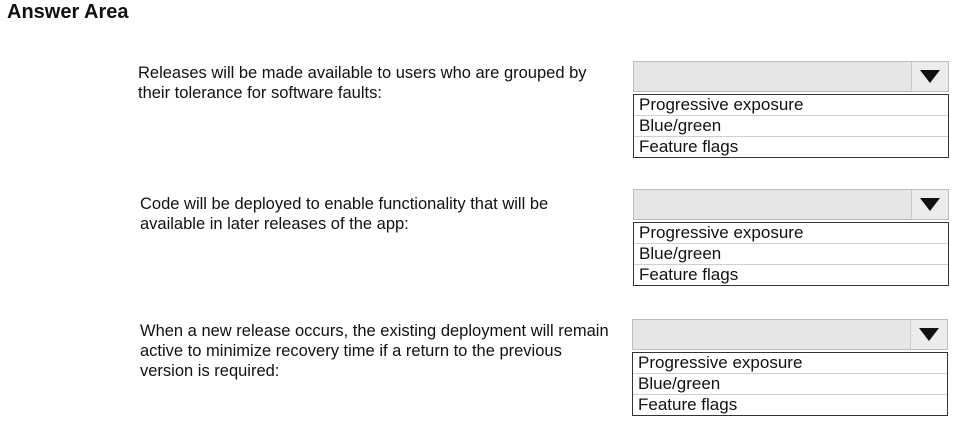 The image size is (955, 428). I want to click on answer-area-title: Answer Area, so click(68, 12).